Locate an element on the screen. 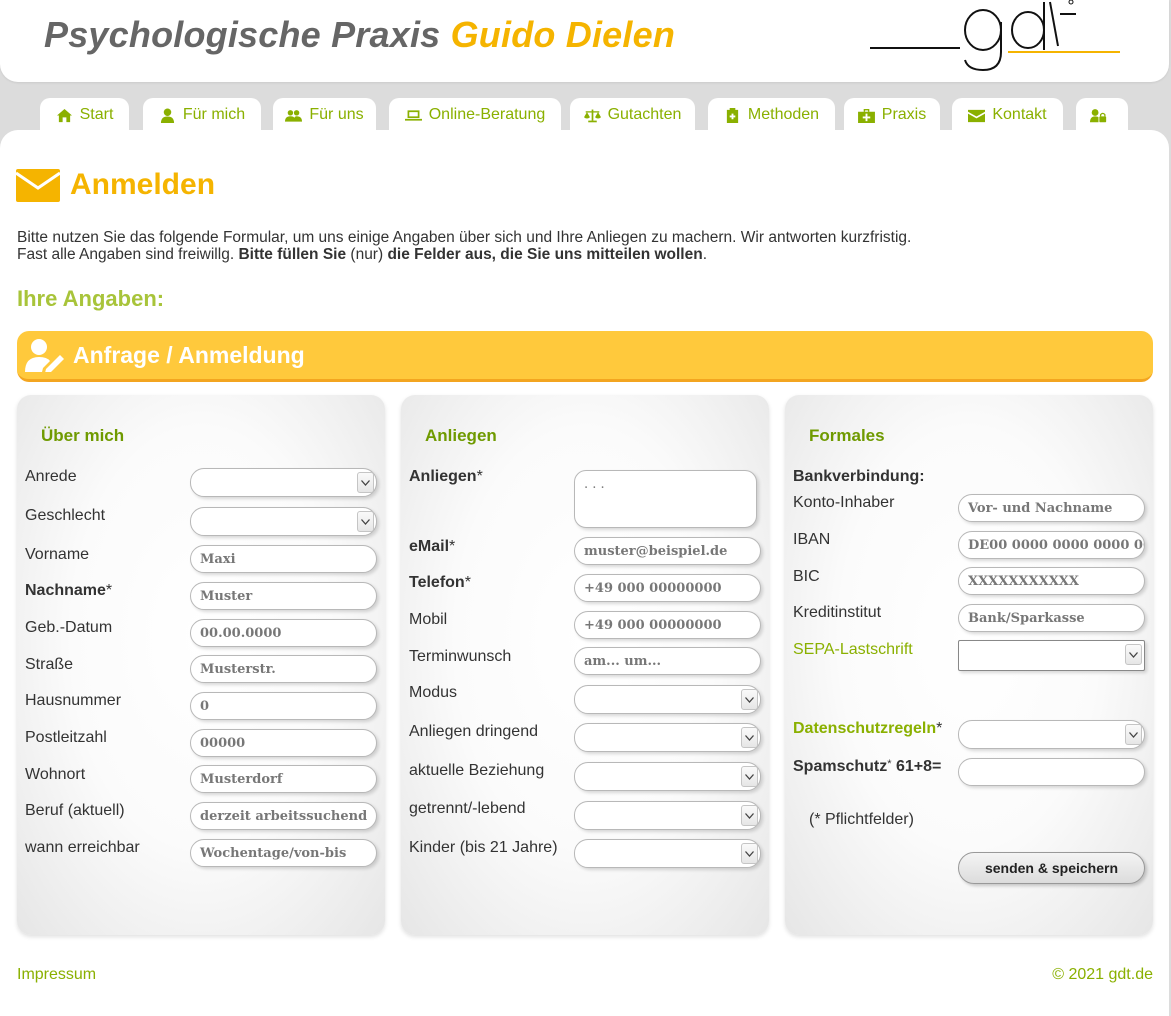 The width and height of the screenshot is (1171, 1016). label-sepa: SEPA-Lastschrift is located at coordinates (853, 649).